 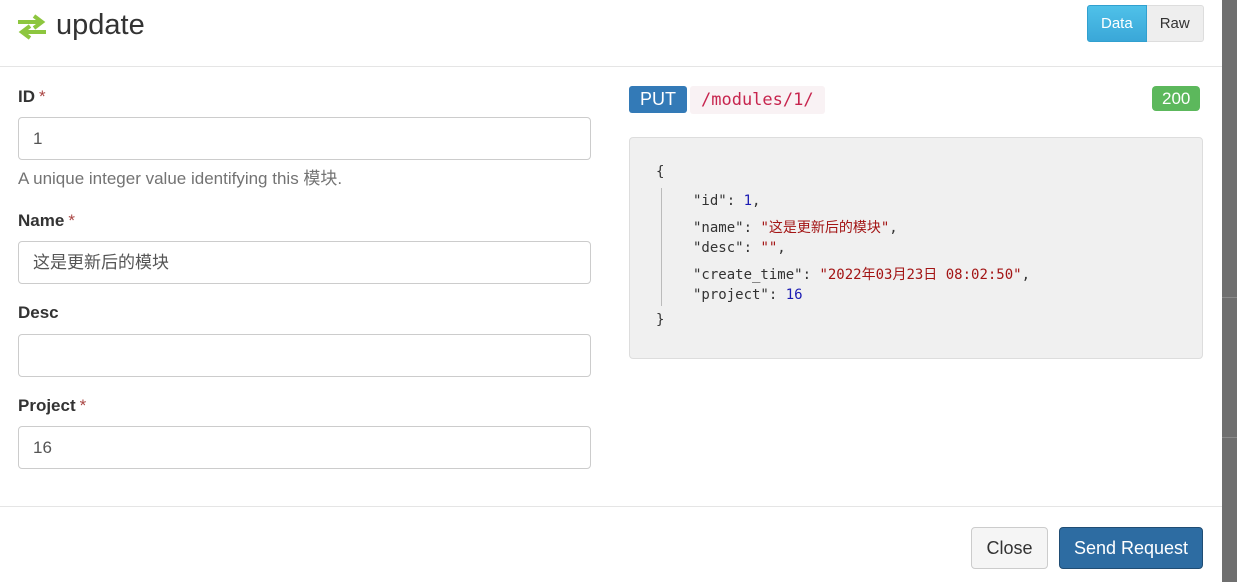 I want to click on response-line: "project": 16, so click(x=748, y=295).